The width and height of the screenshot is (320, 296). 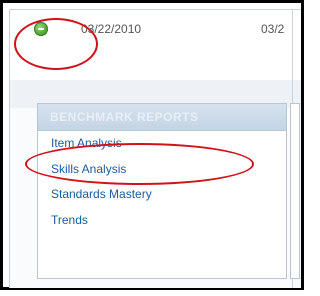 What do you see at coordinates (111, 29) in the screenshot?
I see `report-date: 03/22/2010` at bounding box center [111, 29].